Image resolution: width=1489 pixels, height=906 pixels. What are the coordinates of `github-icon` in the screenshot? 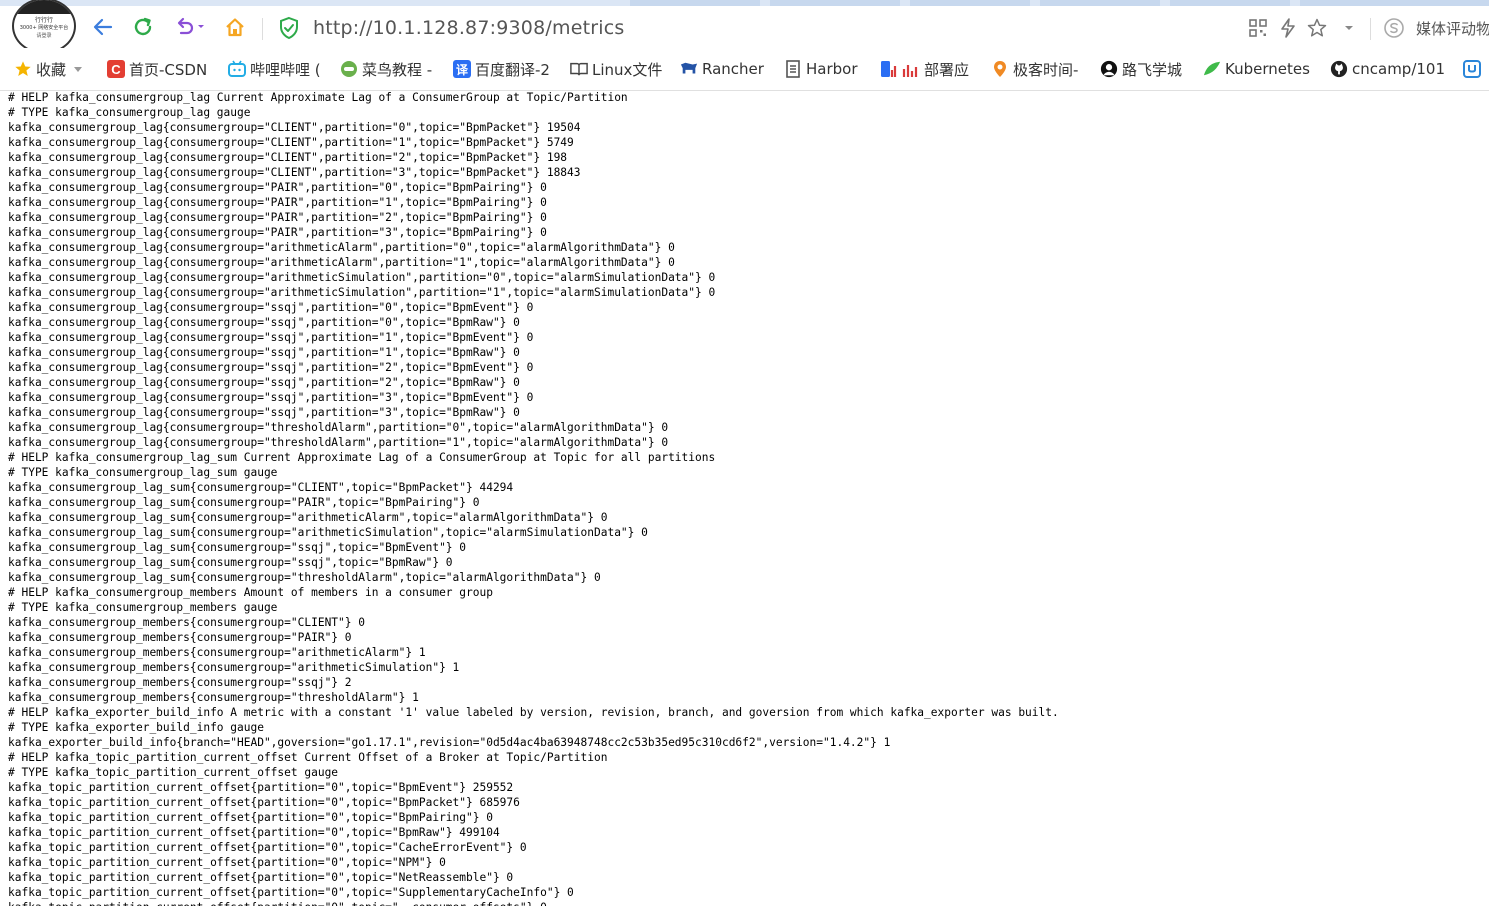 It's located at (1339, 69).